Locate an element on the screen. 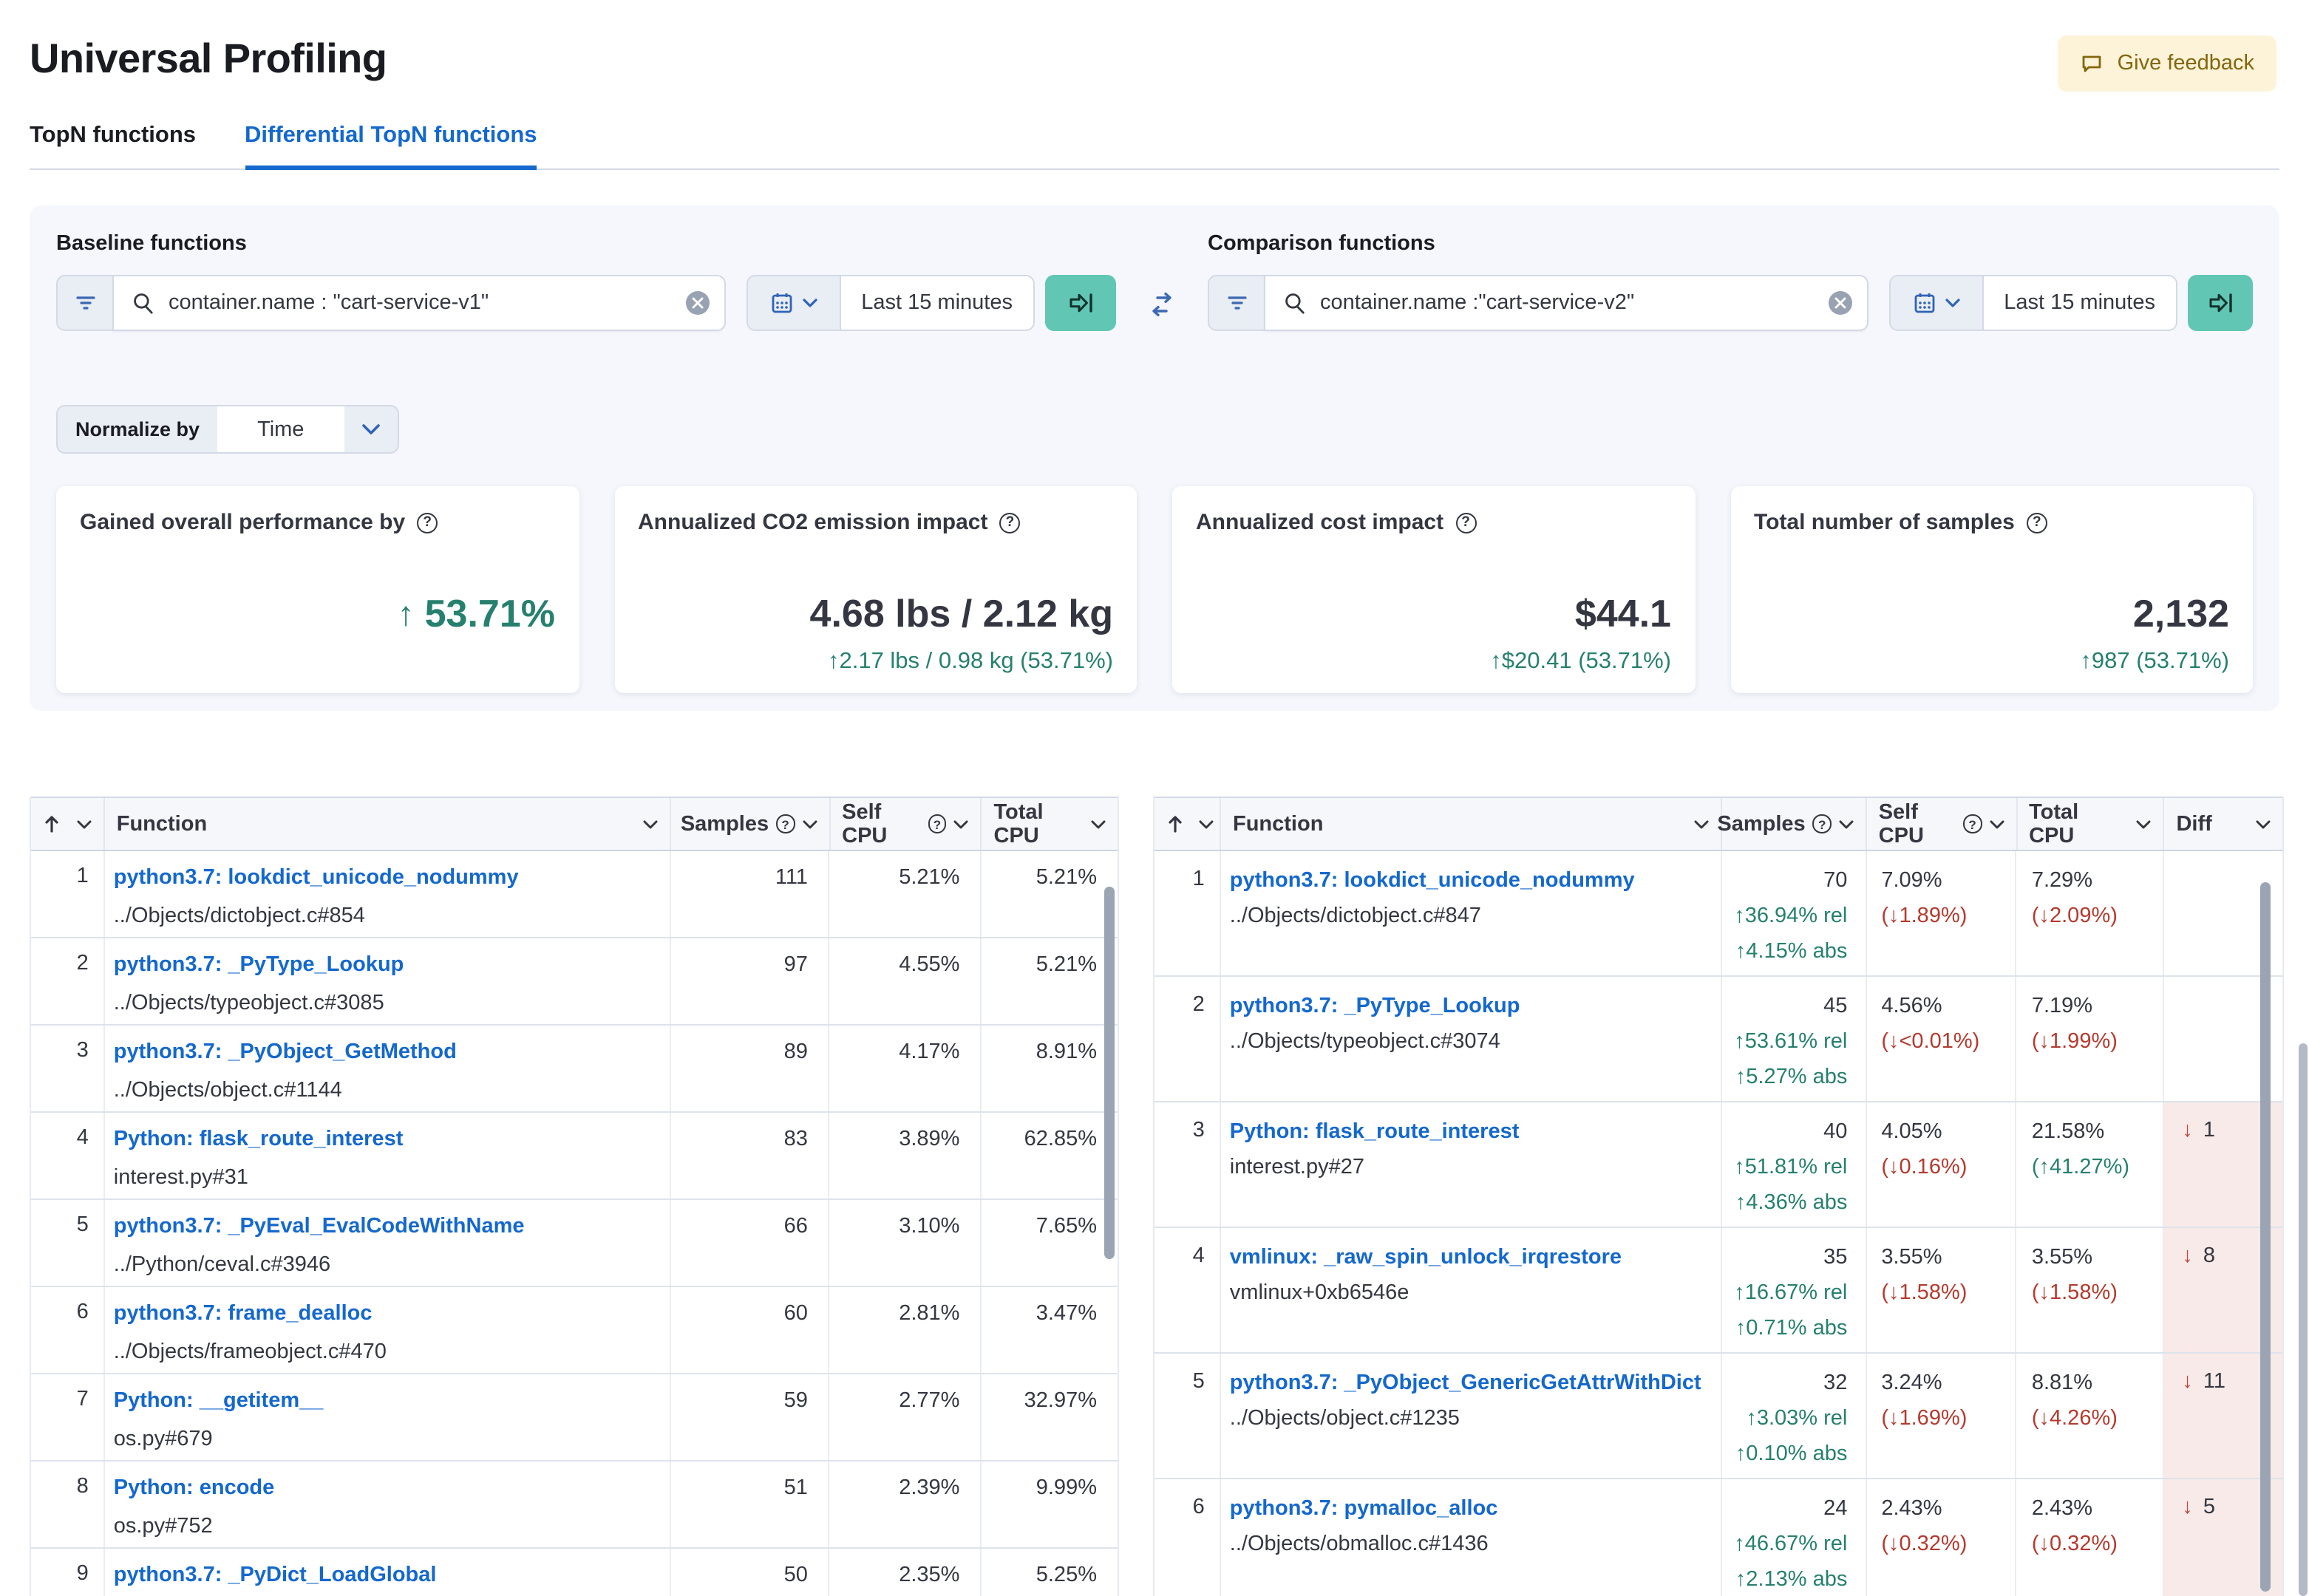  samples-cell: 45 ↑53.61% rel ↑5.27% abs is located at coordinates (1794, 1039).